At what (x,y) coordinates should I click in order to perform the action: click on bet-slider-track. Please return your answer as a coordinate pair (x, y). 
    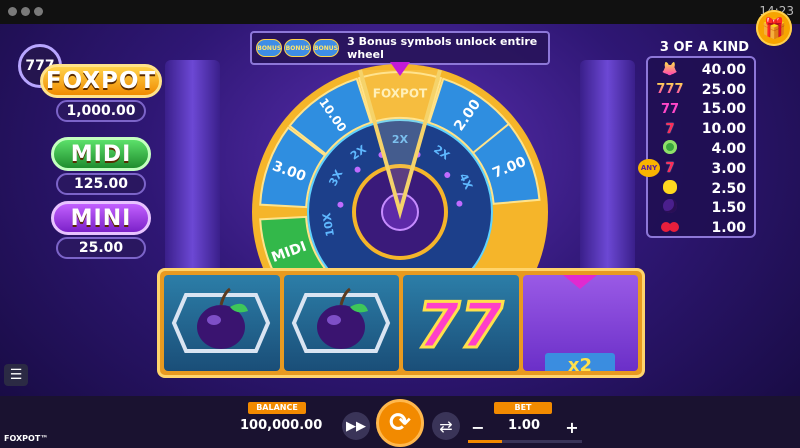
    Looking at the image, I should click on (525, 441).